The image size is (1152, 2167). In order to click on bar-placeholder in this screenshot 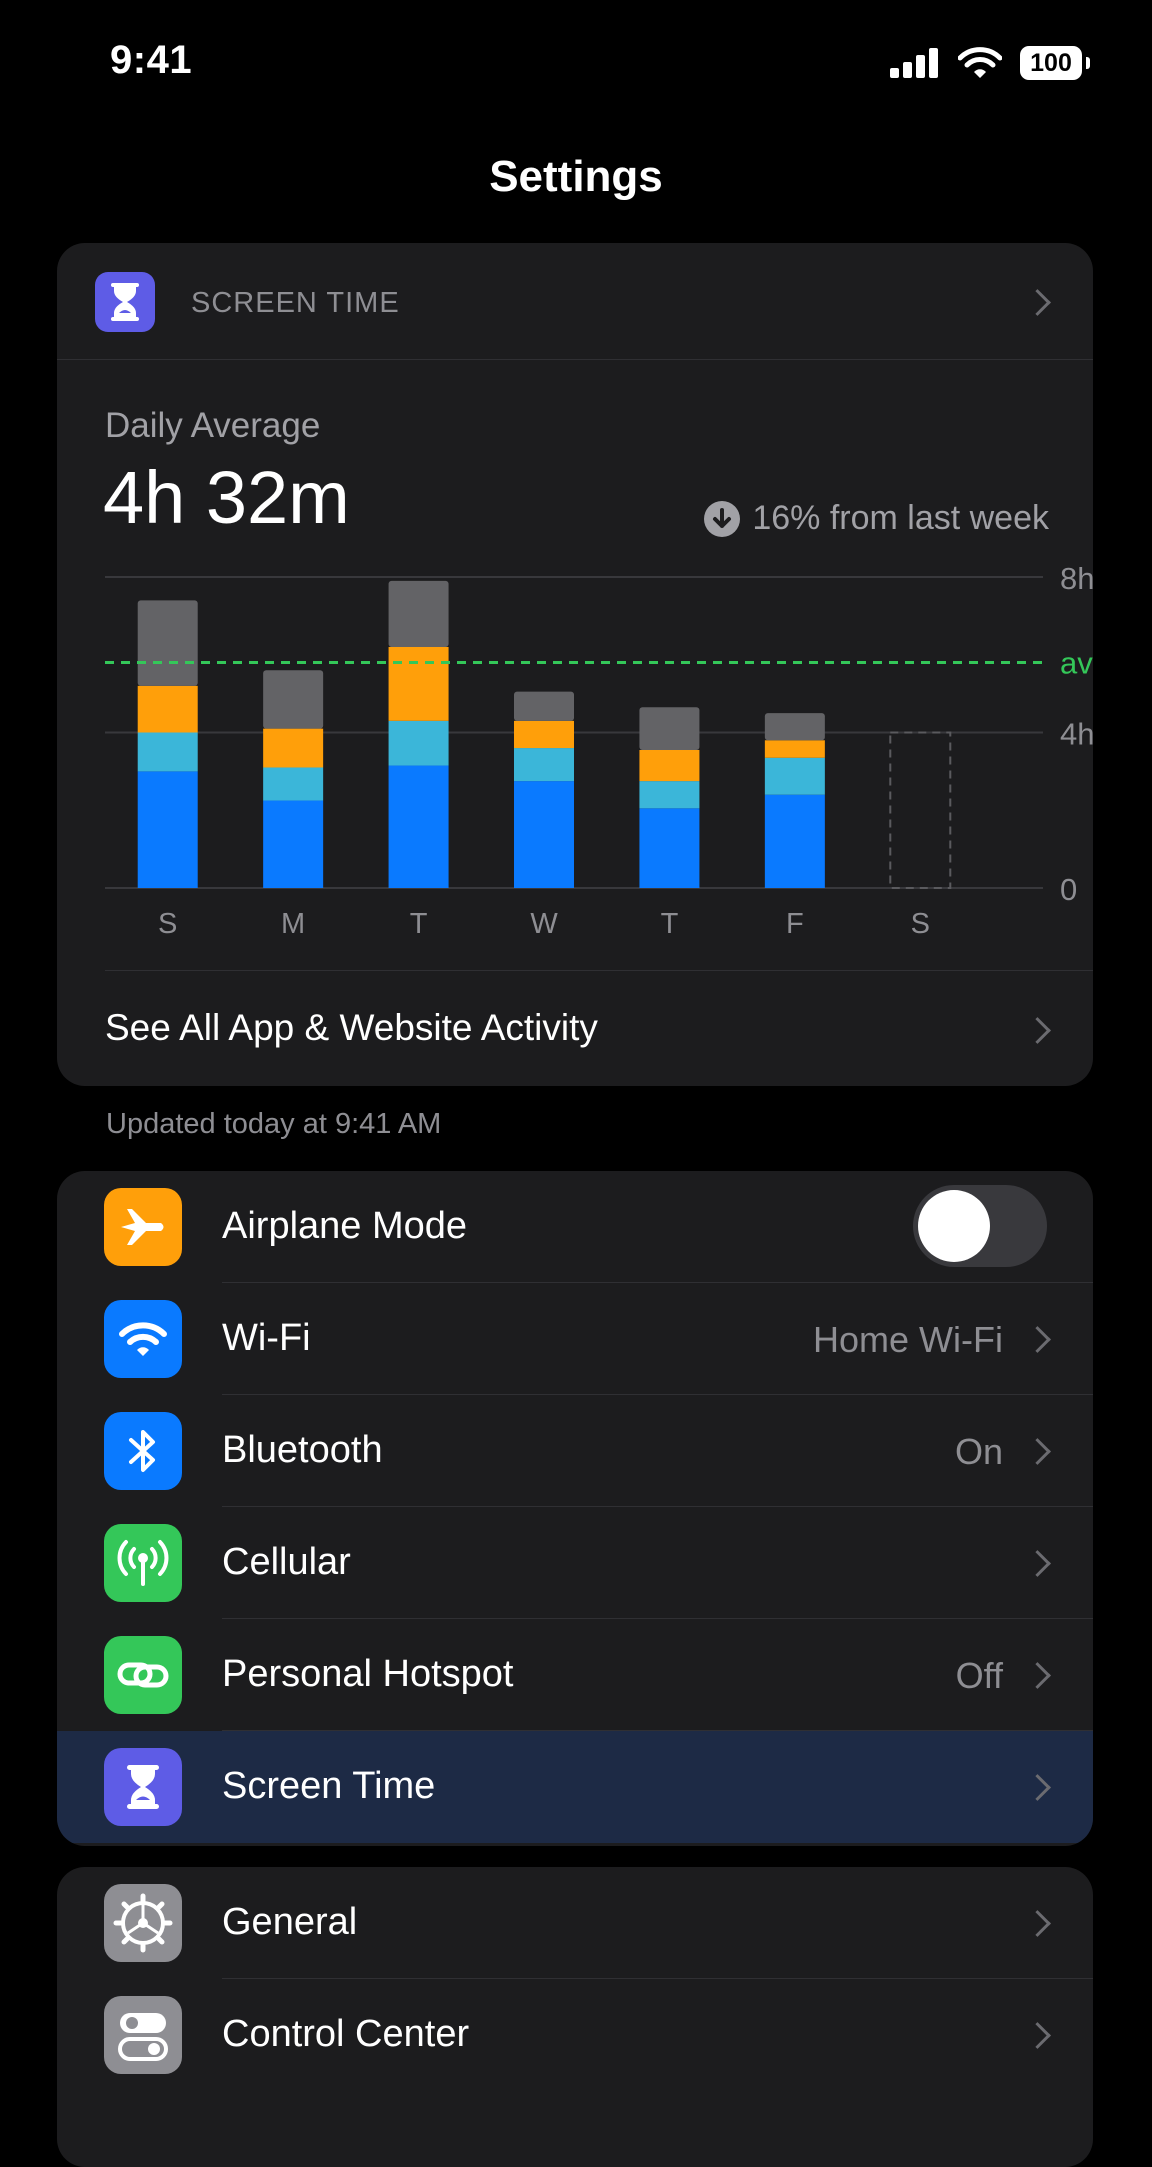, I will do `click(920, 810)`.